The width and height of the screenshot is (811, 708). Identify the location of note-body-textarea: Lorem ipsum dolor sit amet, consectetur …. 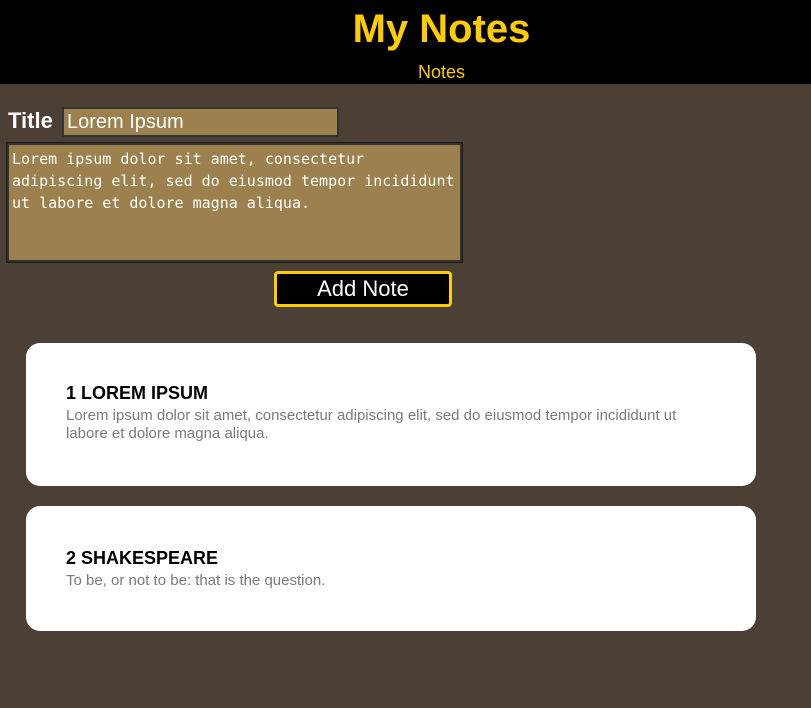
(234, 202).